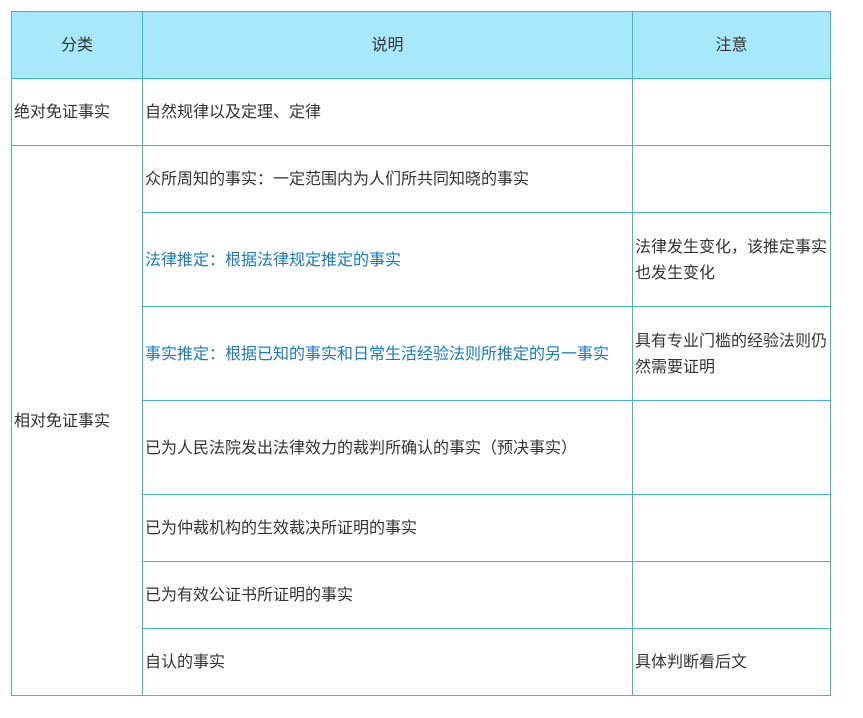 This screenshot has width=863, height=718. I want to click on table-header-row: 分类 说明 注意, so click(421, 45).